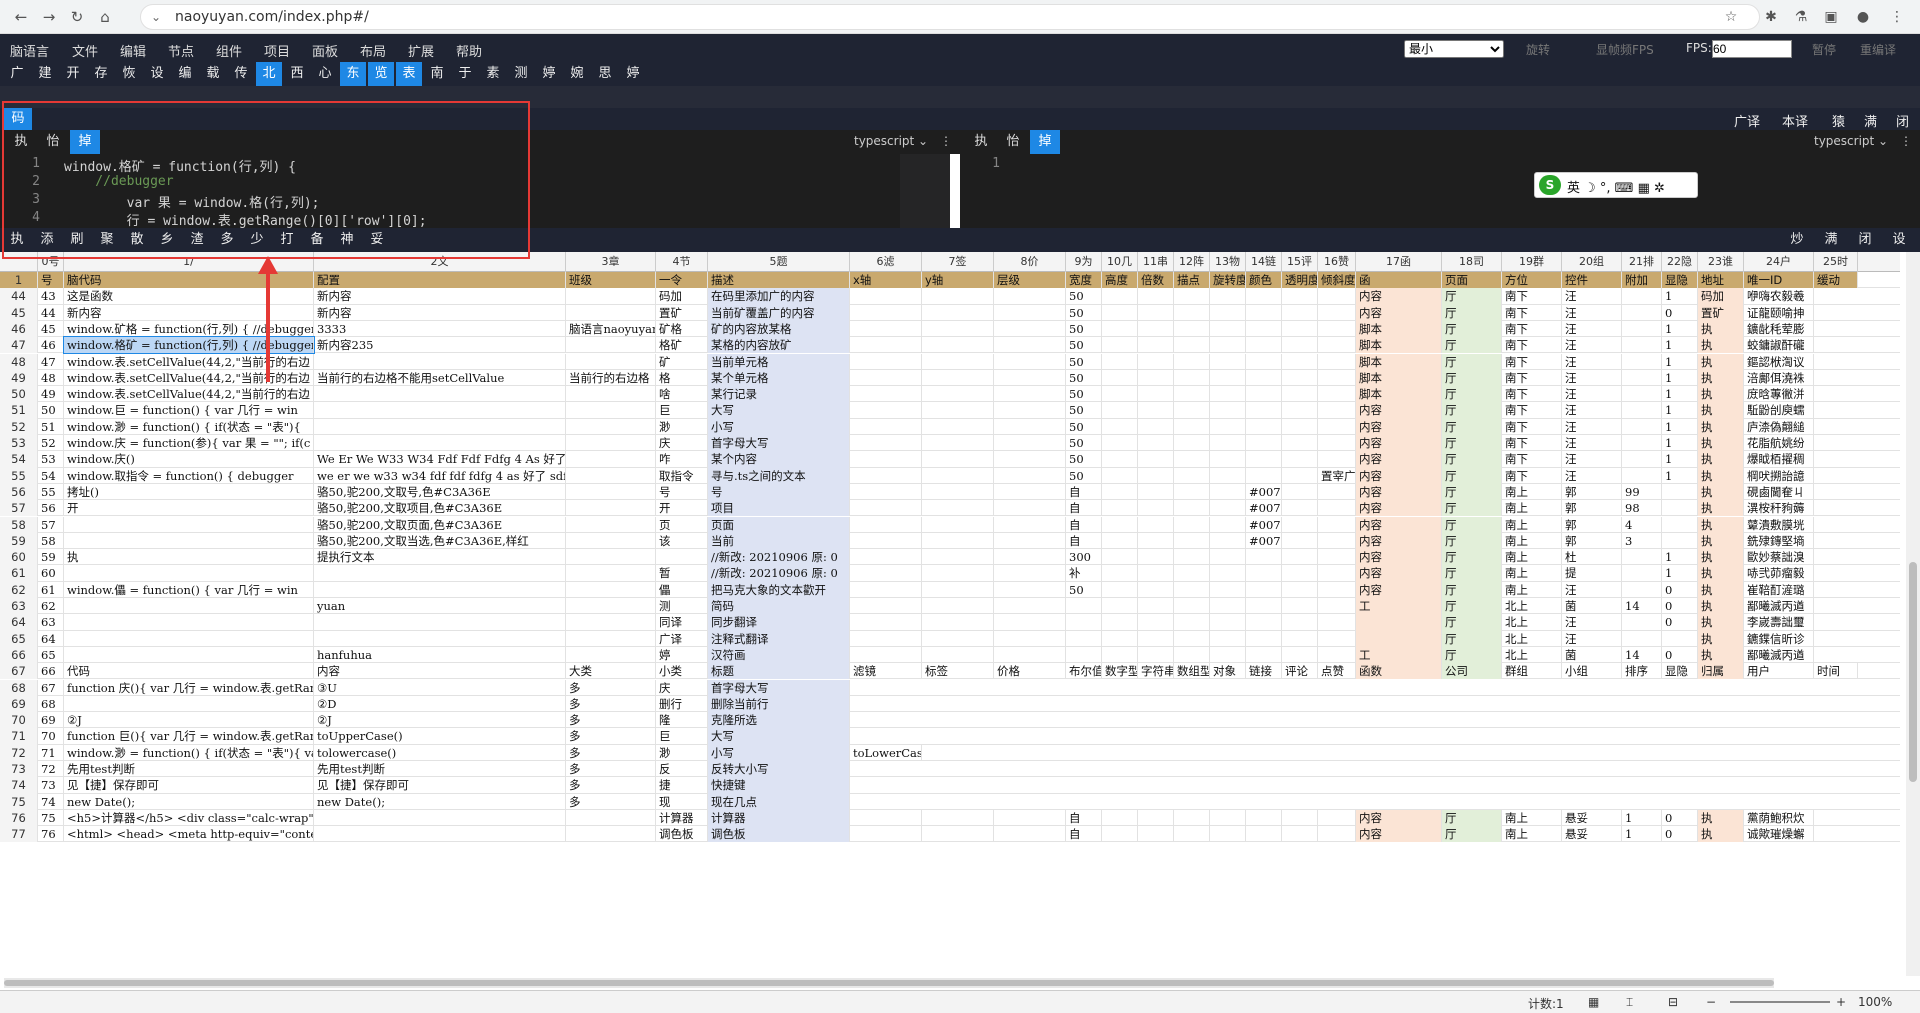  Describe the element at coordinates (107, 240) in the screenshot. I see `command-button-3: 聚` at that location.